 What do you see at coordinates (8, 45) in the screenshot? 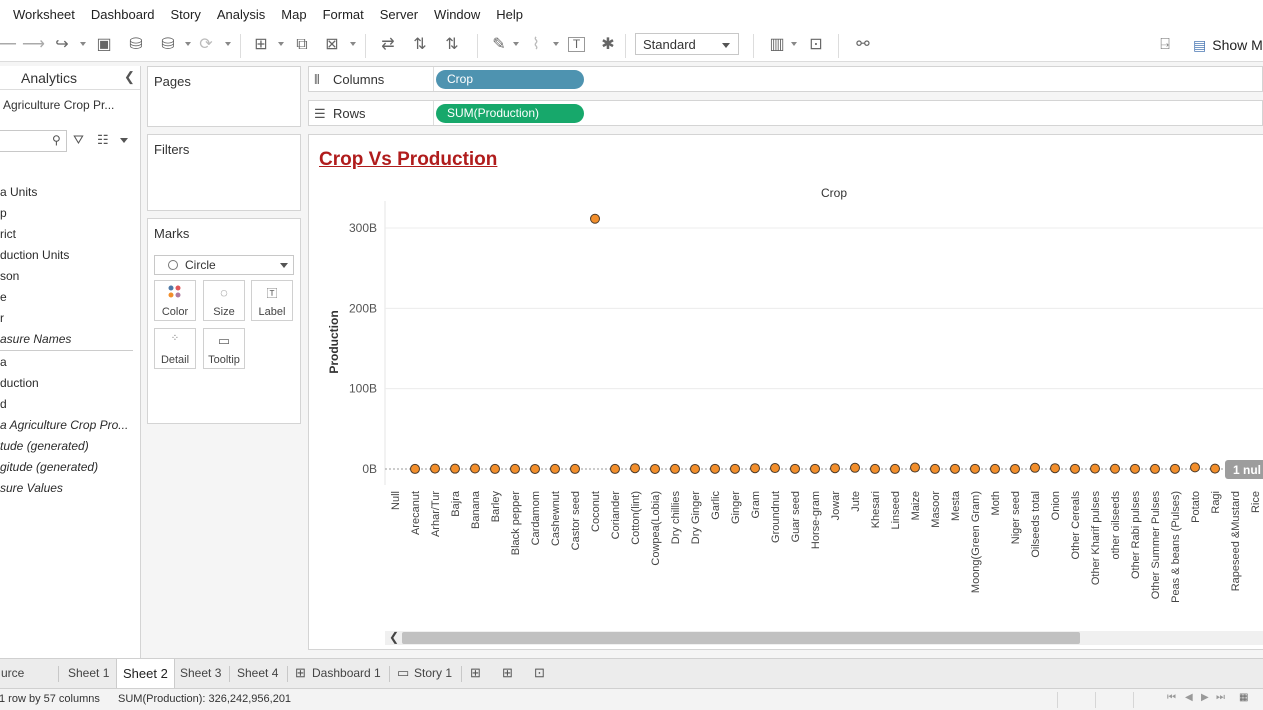
I see `back-icon: ⟵` at bounding box center [8, 45].